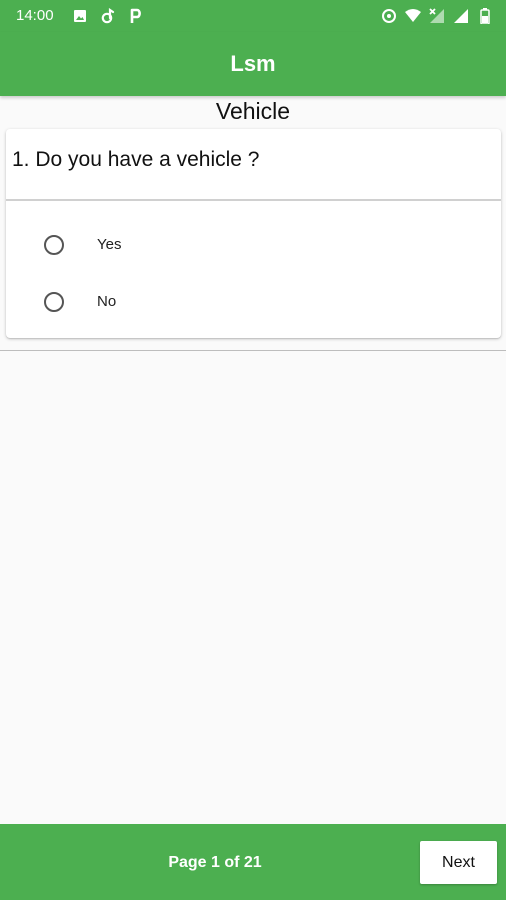  I want to click on question-divider, so click(253, 200).